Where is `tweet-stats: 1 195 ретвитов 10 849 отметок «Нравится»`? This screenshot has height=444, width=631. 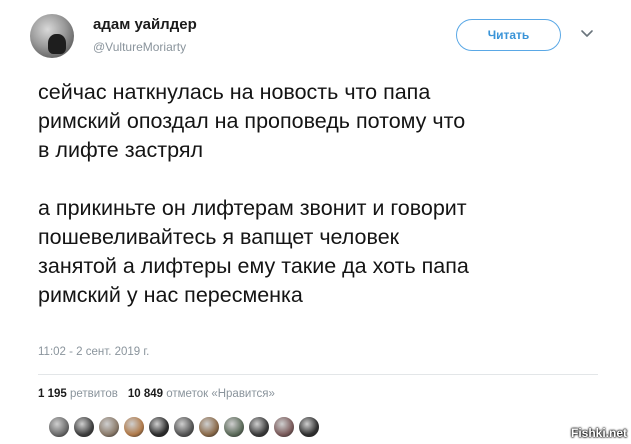
tweet-stats: 1 195 ретвитов 10 849 отметок «Нравится» is located at coordinates (156, 394).